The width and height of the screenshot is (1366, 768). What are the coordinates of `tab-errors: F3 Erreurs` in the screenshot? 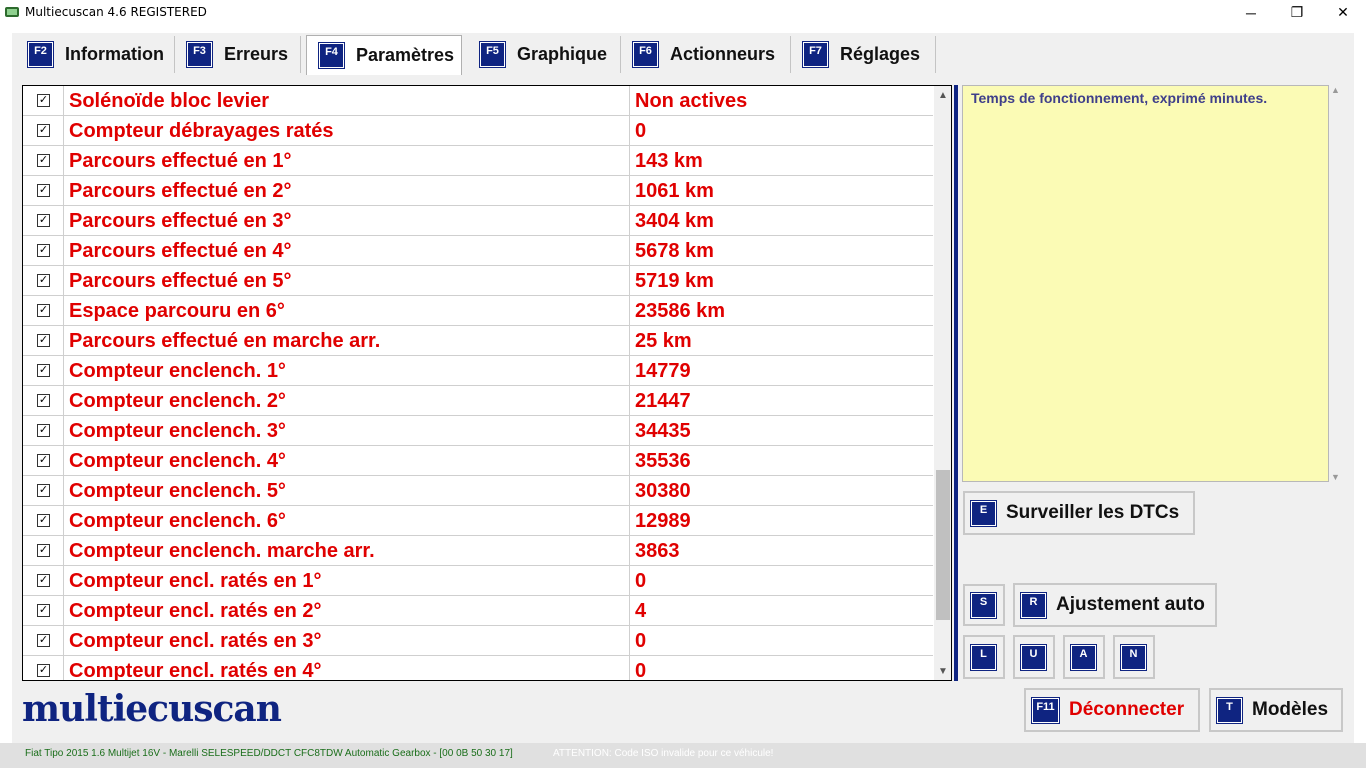 It's located at (238, 54).